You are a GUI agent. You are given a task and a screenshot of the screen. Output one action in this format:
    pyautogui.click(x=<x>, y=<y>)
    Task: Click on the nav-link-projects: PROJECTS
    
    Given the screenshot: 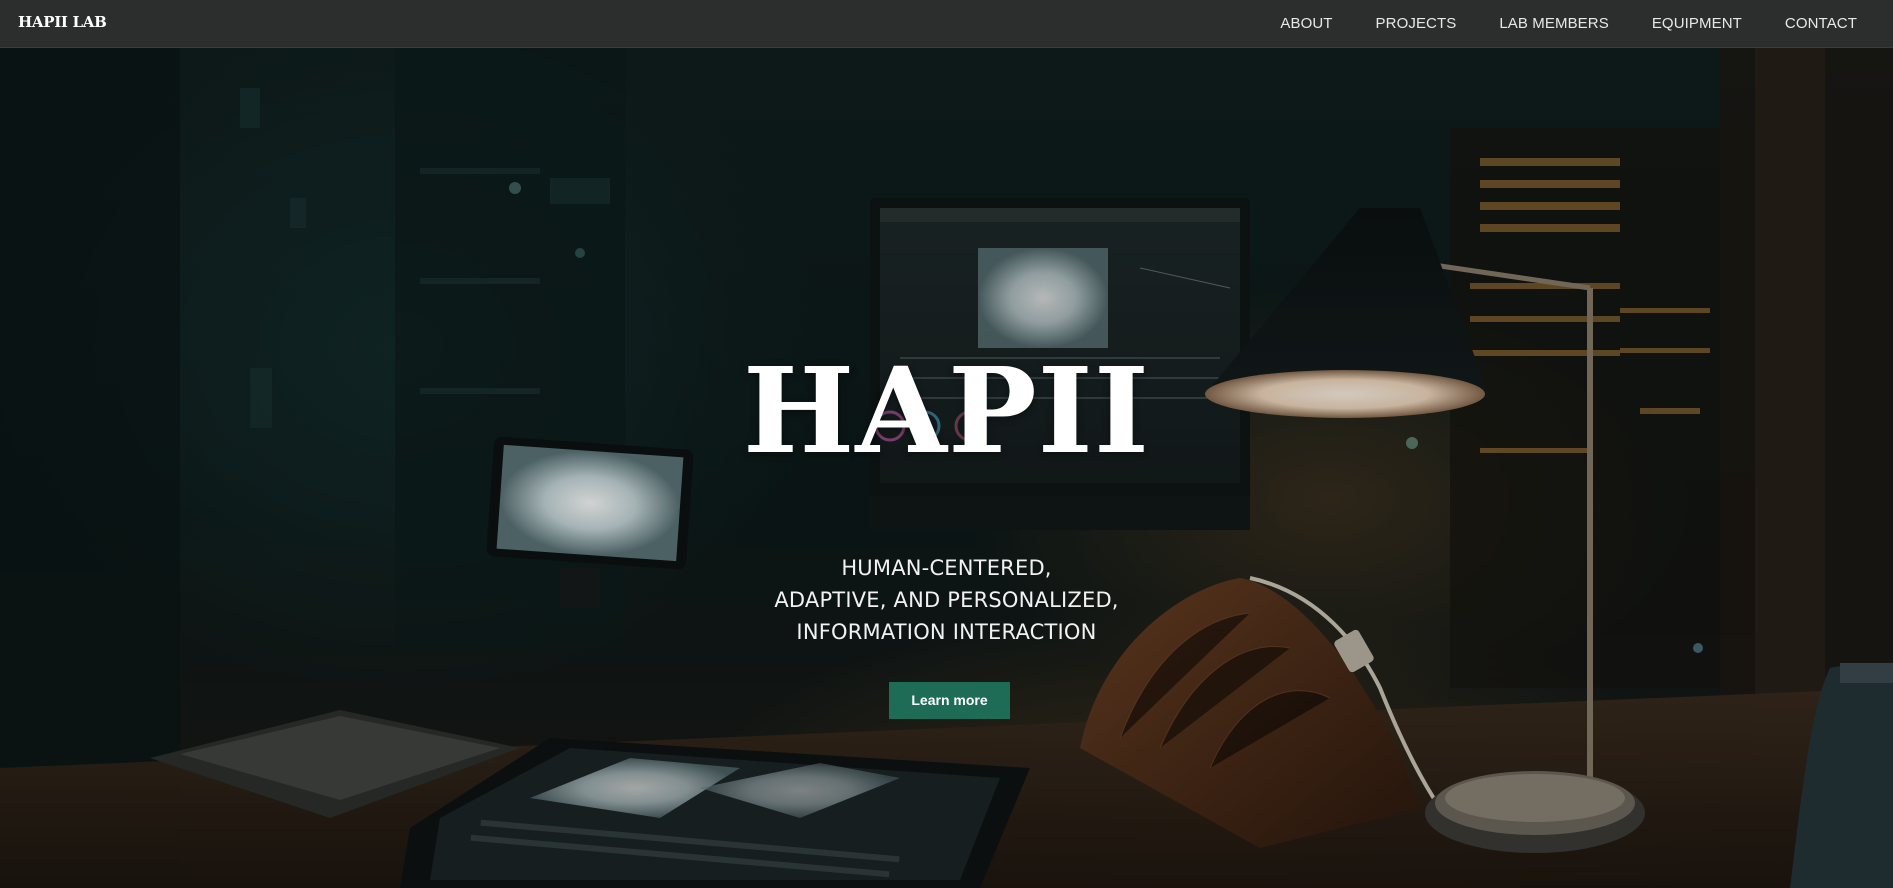 What is the action you would take?
    pyautogui.click(x=1416, y=23)
    